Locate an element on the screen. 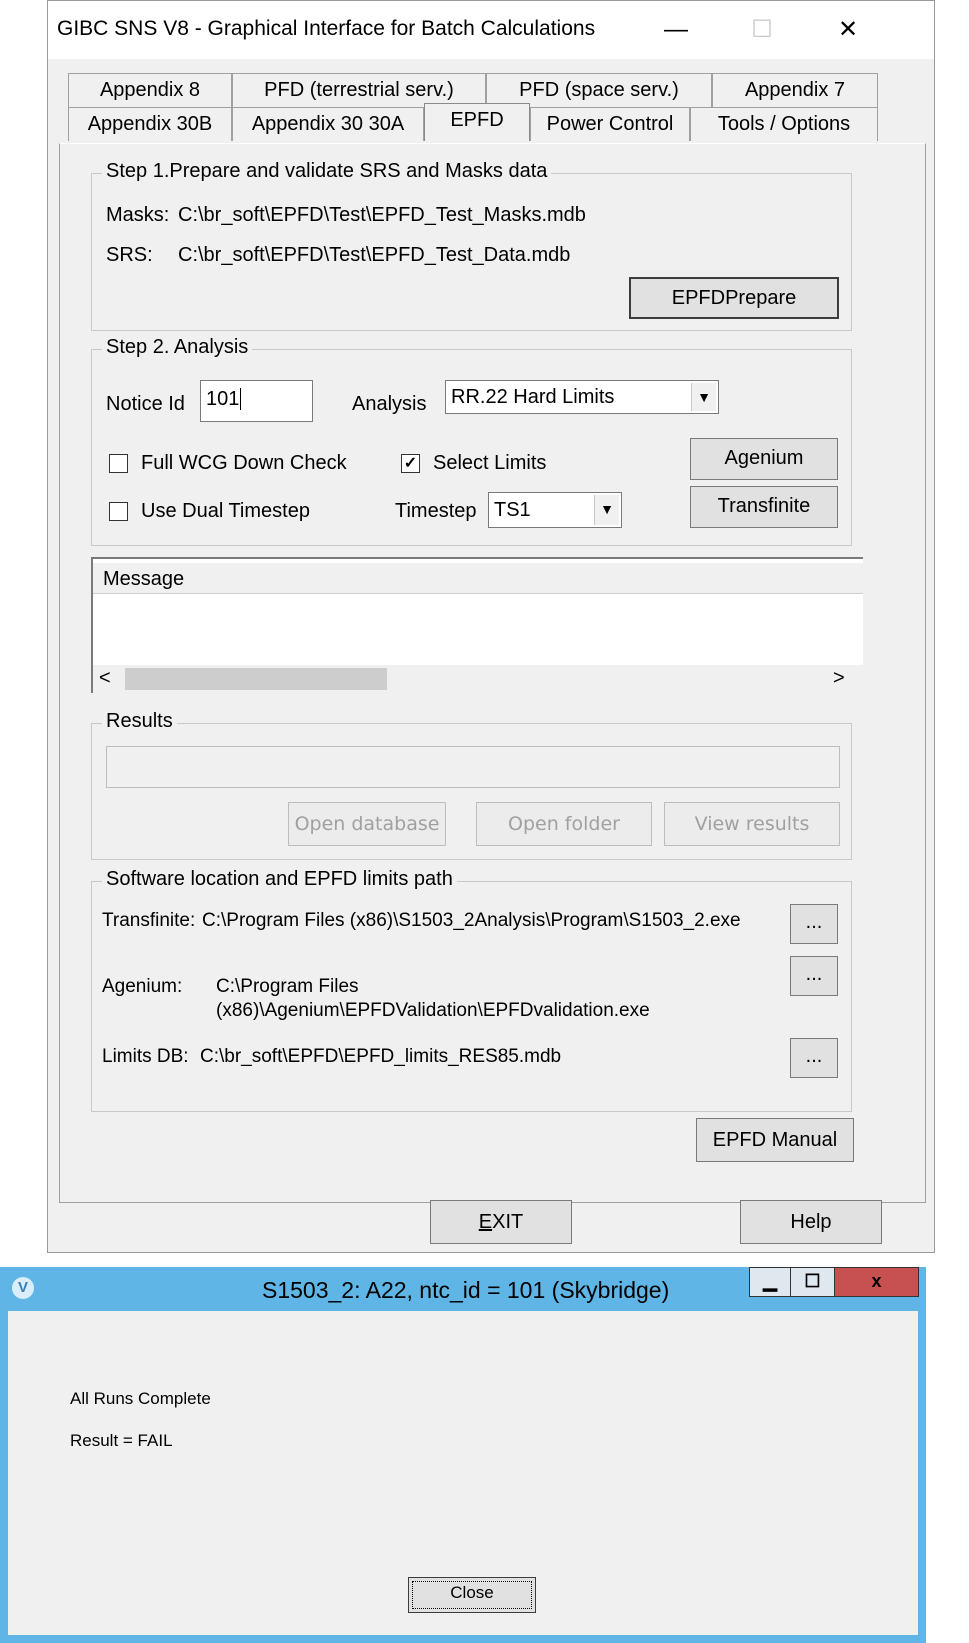 This screenshot has width=969, height=1643. open-database-button: Open database is located at coordinates (367, 824).